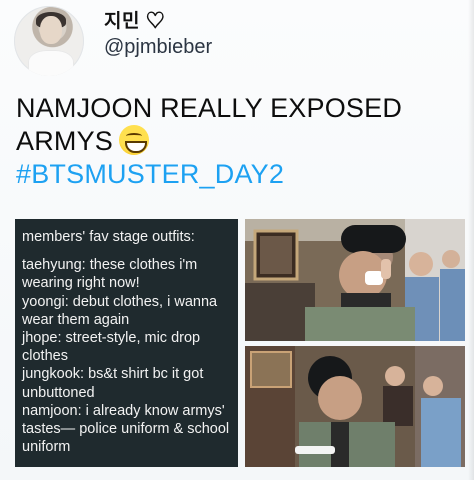 The height and width of the screenshot is (480, 474). What do you see at coordinates (120, 301) in the screenshot?
I see `screenshot-line: yoongi: debut clothes, i wanna` at bounding box center [120, 301].